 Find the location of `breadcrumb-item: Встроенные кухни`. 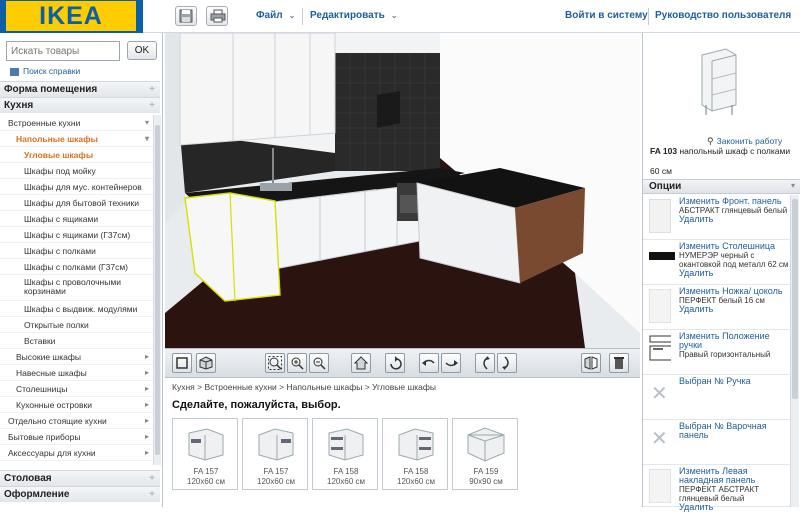

breadcrumb-item: Встроенные кухни is located at coordinates (240, 387).